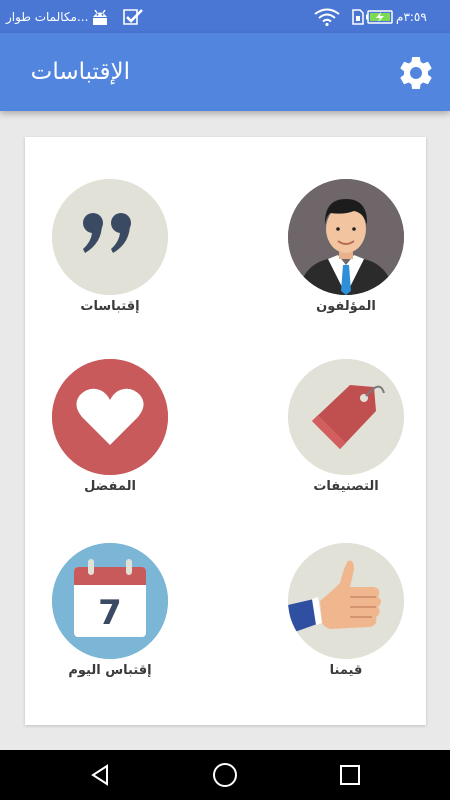 The image size is (450, 800). I want to click on calendar-day-number: 7, so click(110, 613).